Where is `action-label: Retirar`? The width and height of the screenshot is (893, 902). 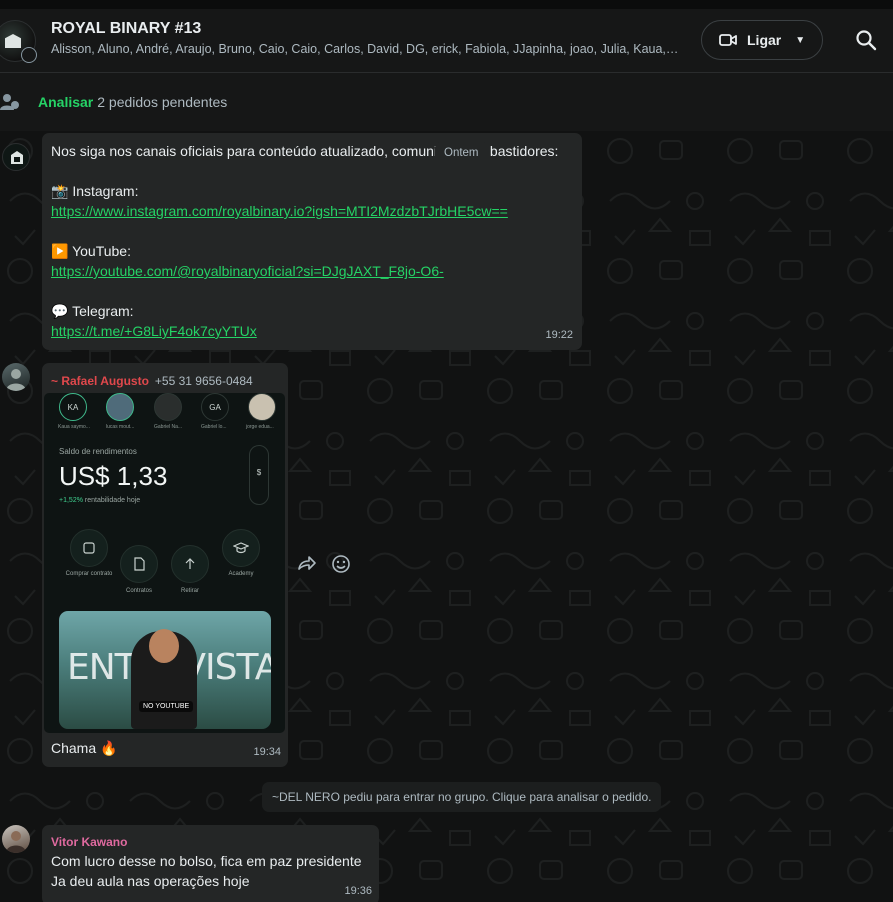 action-label: Retirar is located at coordinates (189, 591).